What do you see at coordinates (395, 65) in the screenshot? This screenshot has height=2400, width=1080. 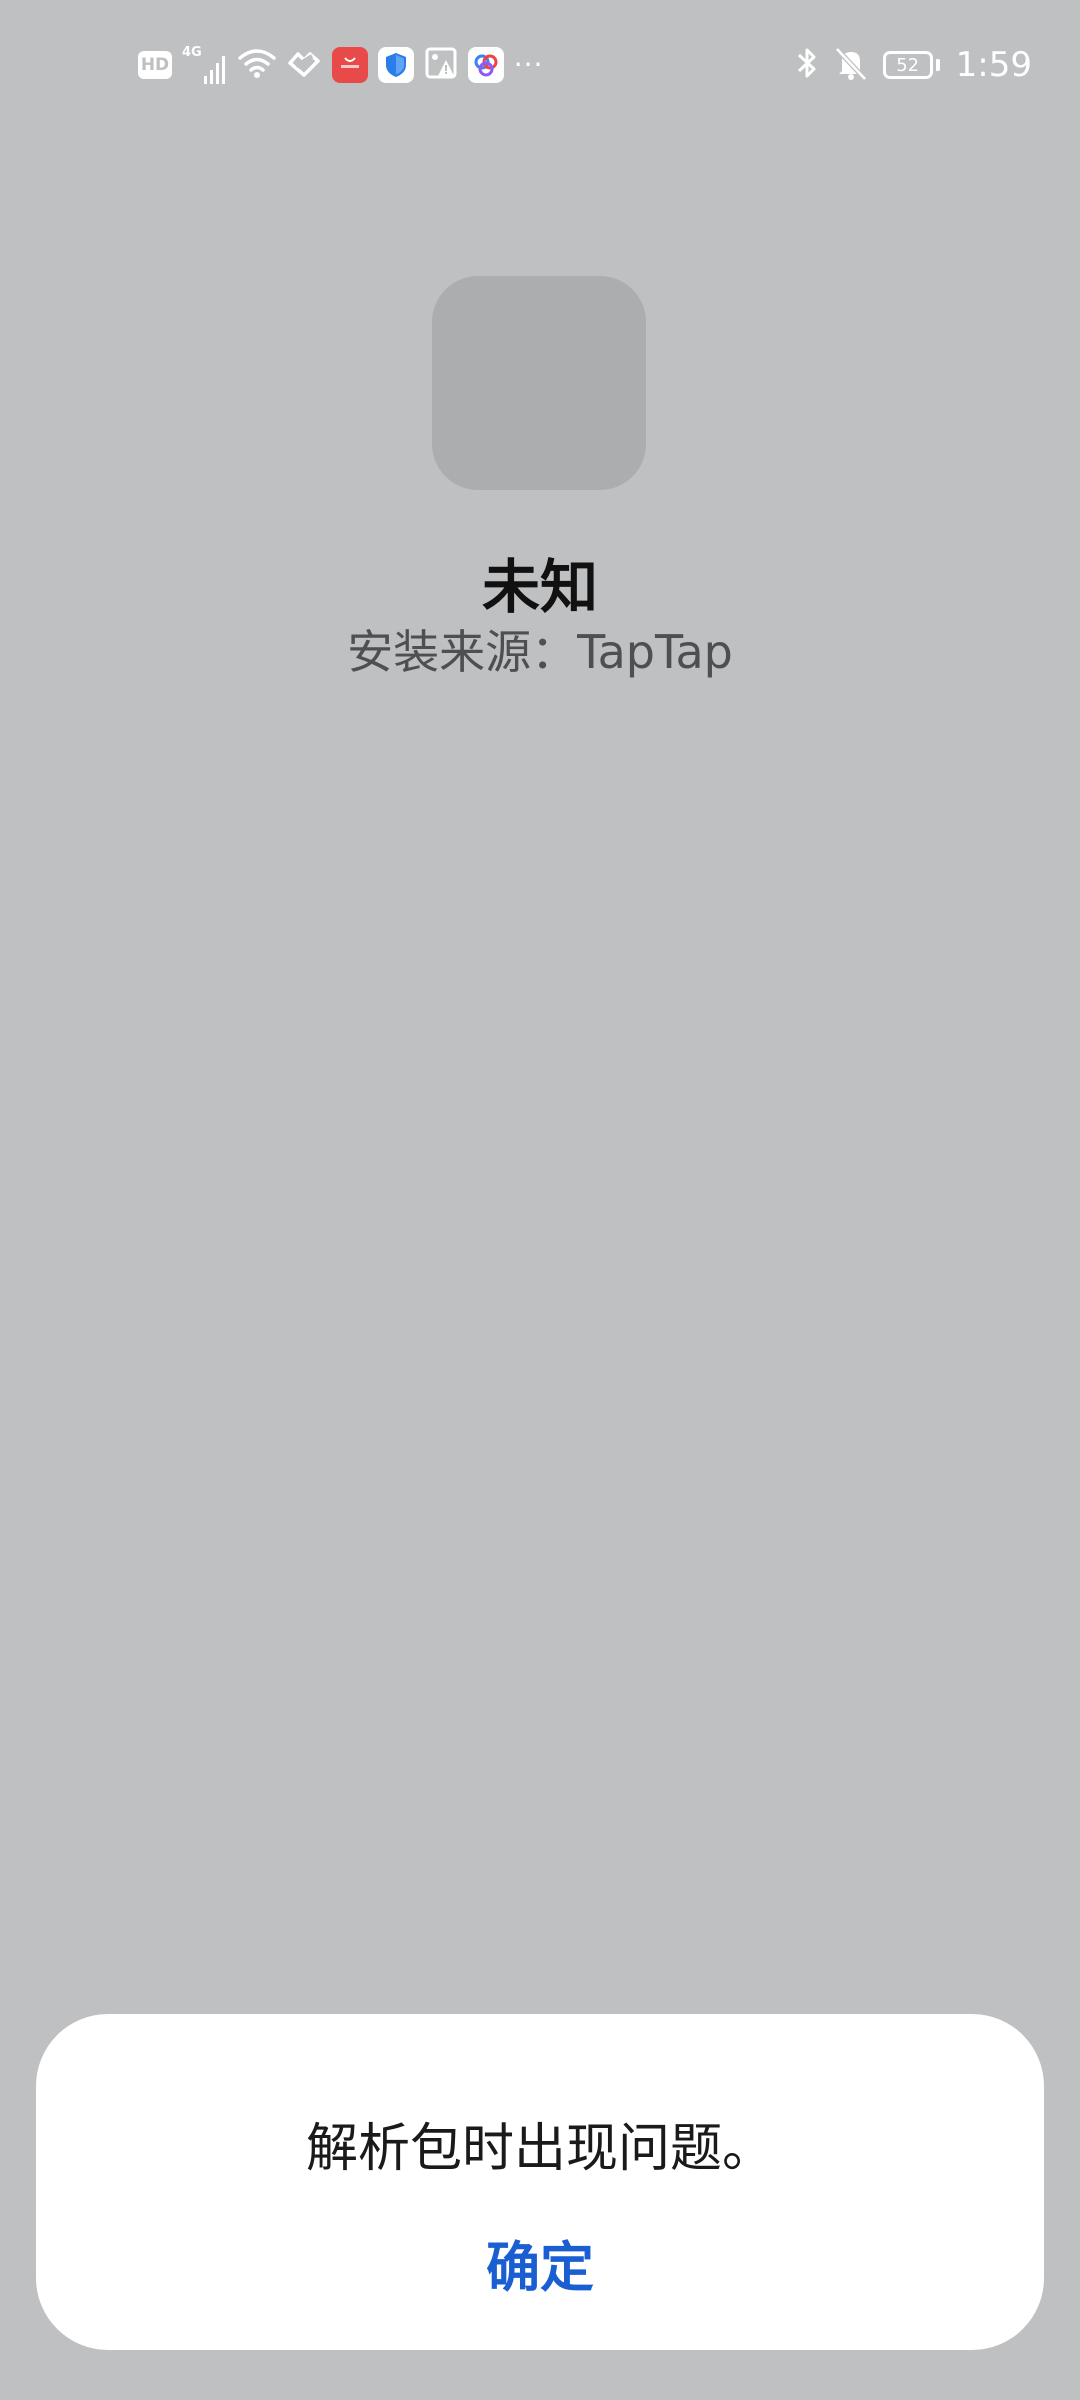 I see `shield-icon` at bounding box center [395, 65].